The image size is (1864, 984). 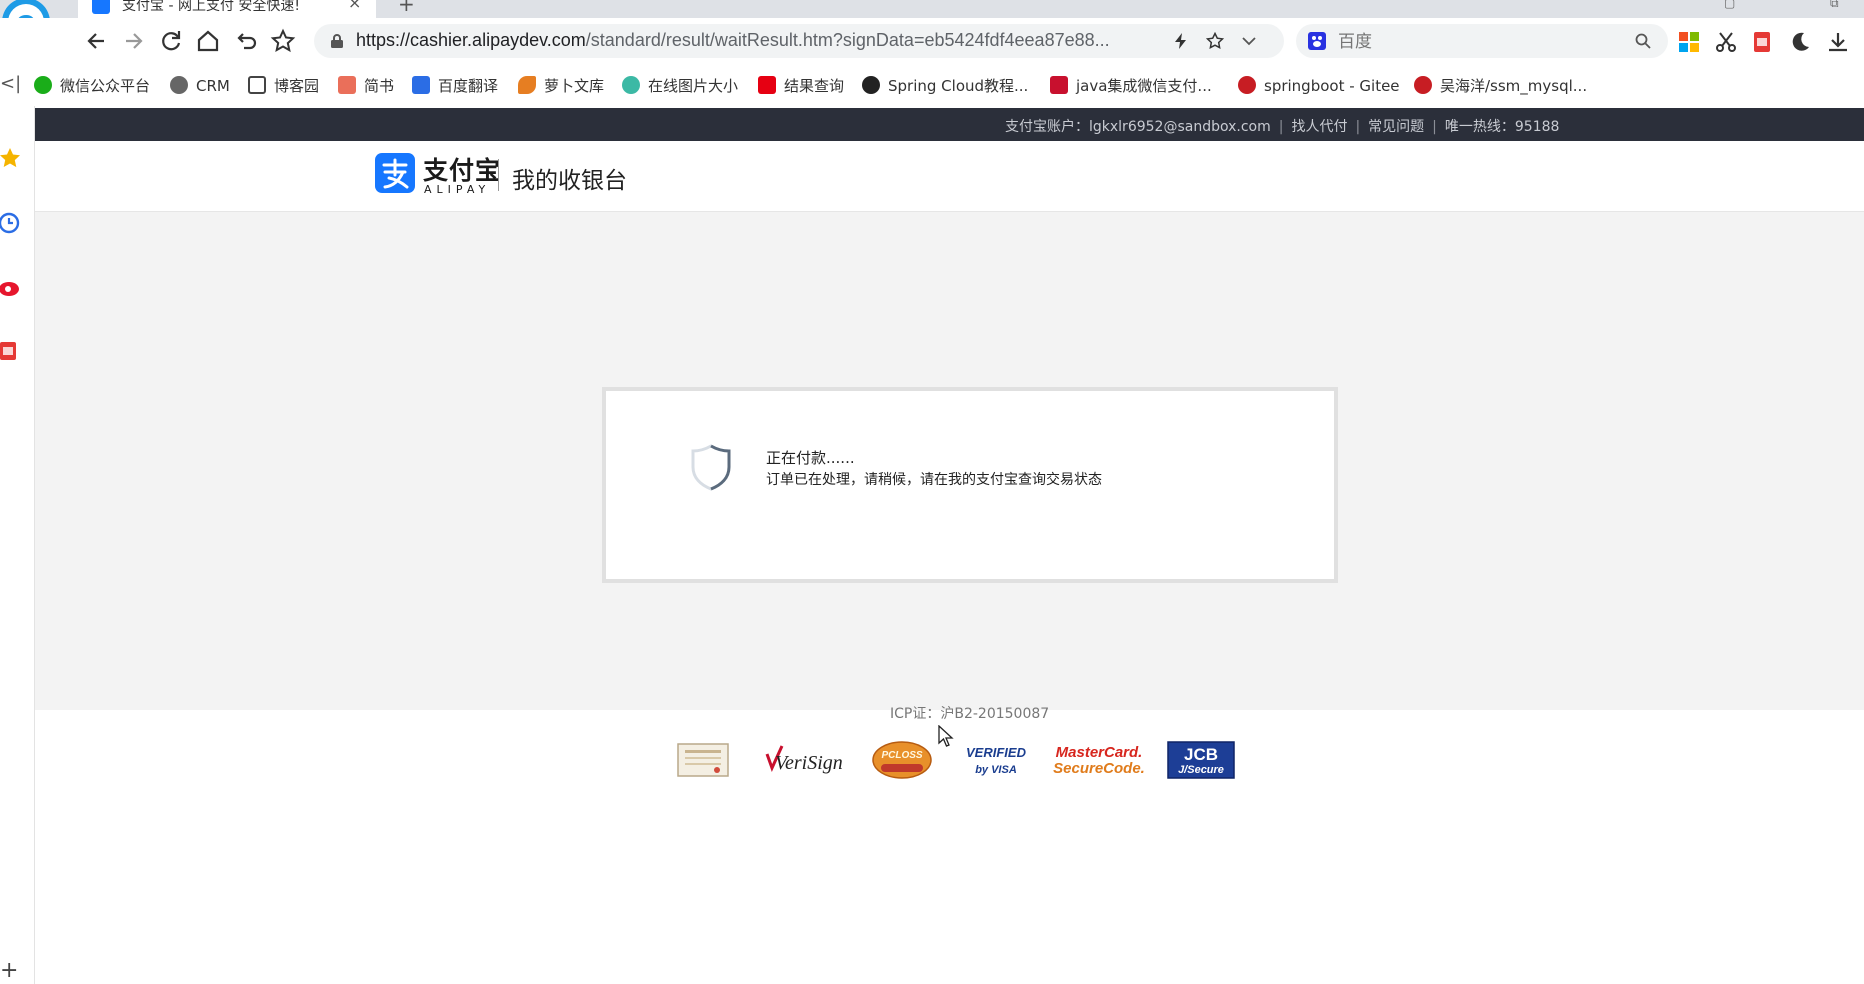 I want to click on verified-by-visa-badge: VERIFIED by VISA, so click(x=996, y=760).